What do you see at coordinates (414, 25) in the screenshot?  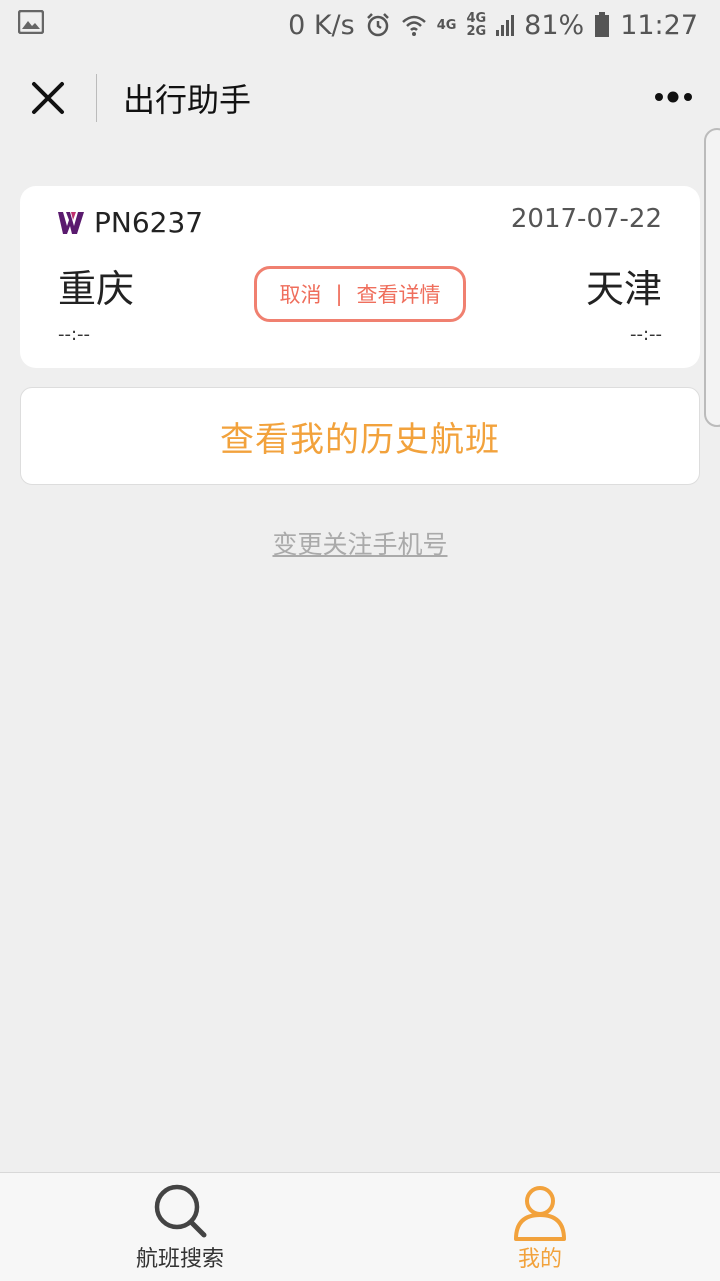 I see `wifi-icon` at bounding box center [414, 25].